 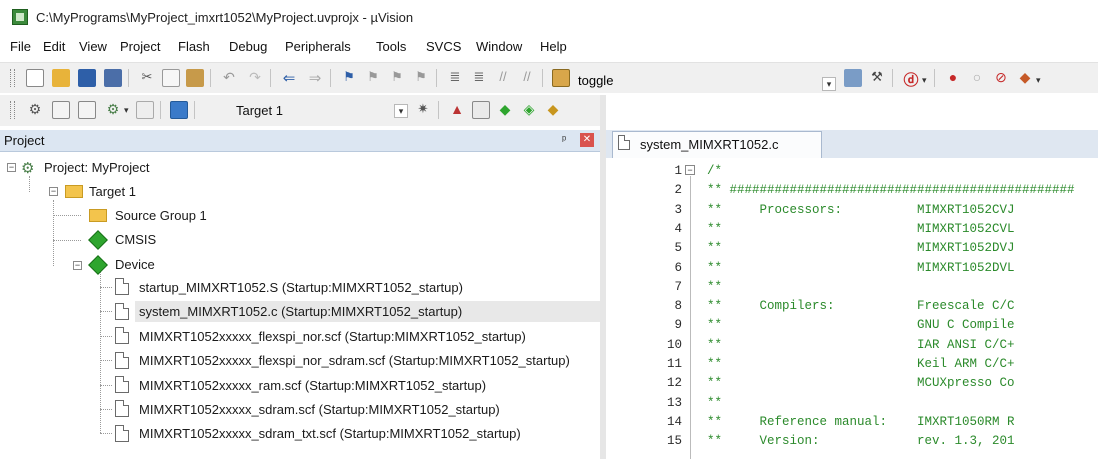 I want to click on code-line: ** MCUXpresso Co, so click(x=861, y=383).